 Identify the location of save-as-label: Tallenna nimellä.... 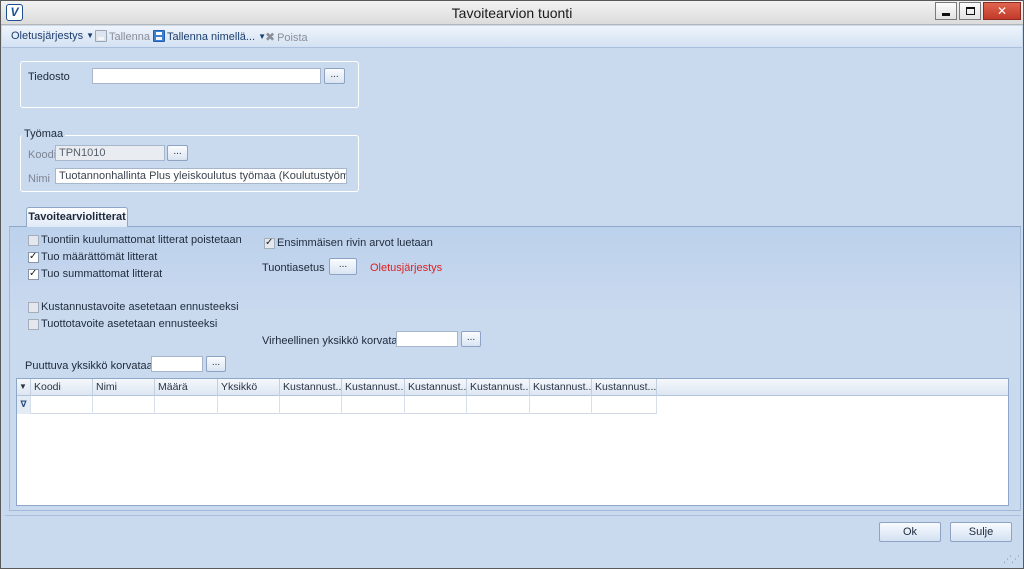
(211, 37).